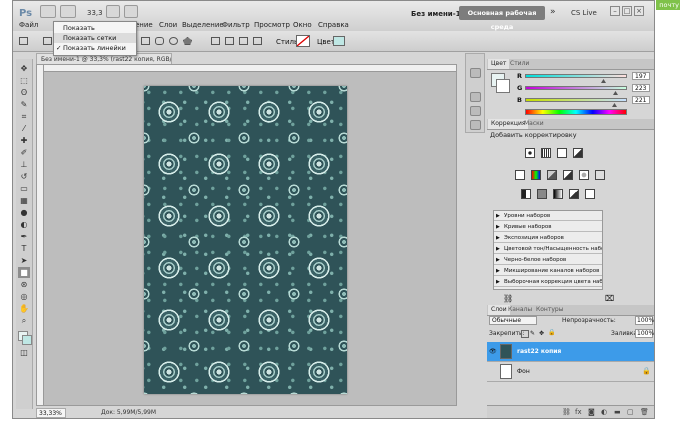 The height and width of the screenshot is (425, 680). What do you see at coordinates (576, 88) in the screenshot?
I see `g-slider` at bounding box center [576, 88].